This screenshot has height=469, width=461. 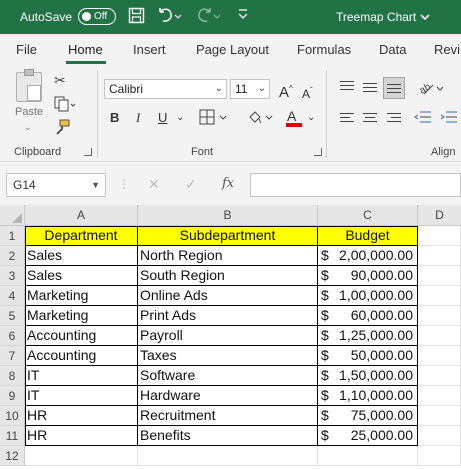 I want to click on table-header-cell: Department, so click(x=81, y=236).